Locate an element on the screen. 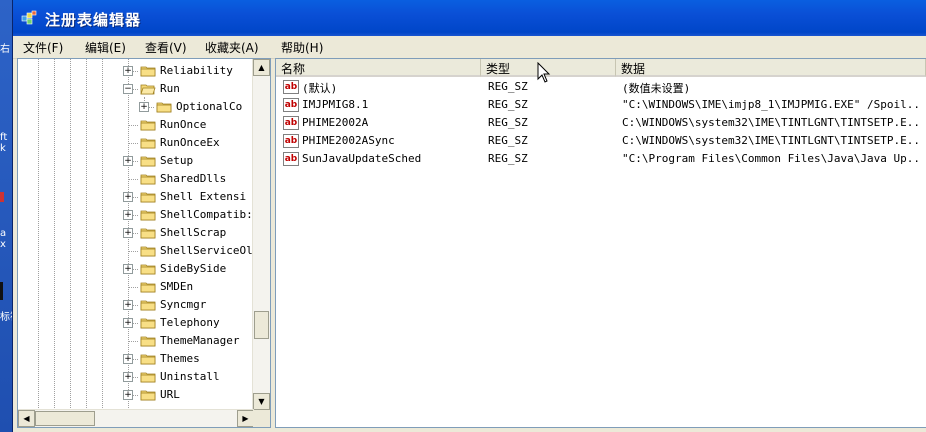 This screenshot has height=432, width=926. desktop-icon-label: 右 is located at coordinates (5, 49).